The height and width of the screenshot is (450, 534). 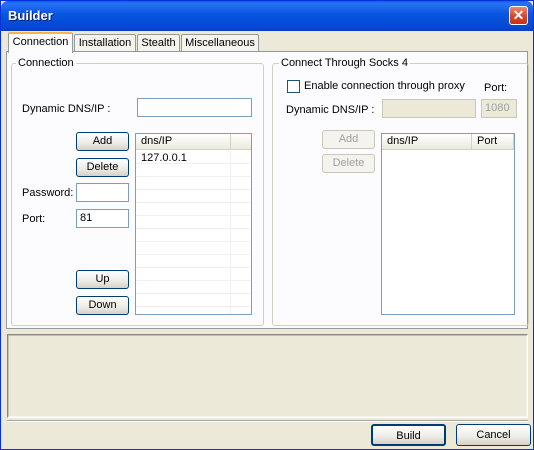 What do you see at coordinates (267, 16) in the screenshot?
I see `title-bar: Builder ✕` at bounding box center [267, 16].